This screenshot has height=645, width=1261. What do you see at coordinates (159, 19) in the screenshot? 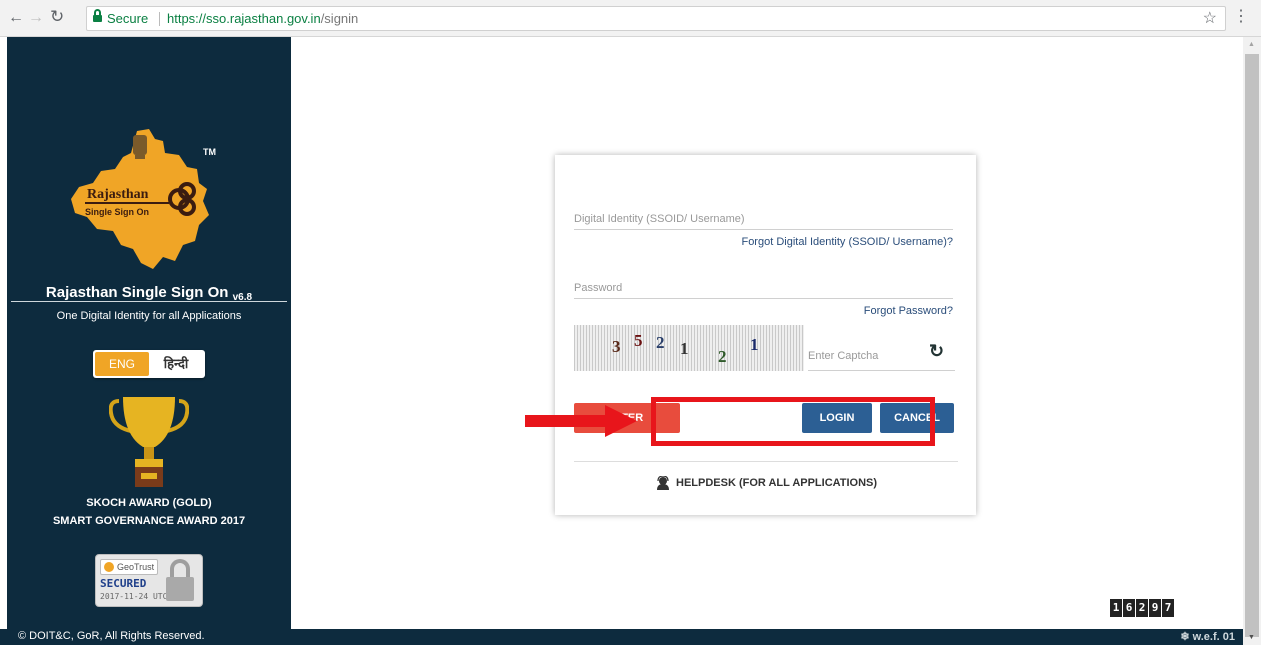
I see `address-separator` at bounding box center [159, 19].